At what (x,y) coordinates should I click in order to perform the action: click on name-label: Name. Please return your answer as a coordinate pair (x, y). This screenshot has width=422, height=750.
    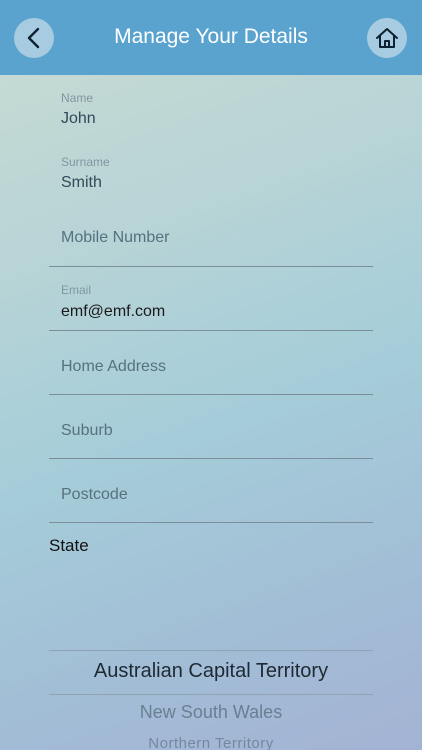
    Looking at the image, I should click on (77, 98).